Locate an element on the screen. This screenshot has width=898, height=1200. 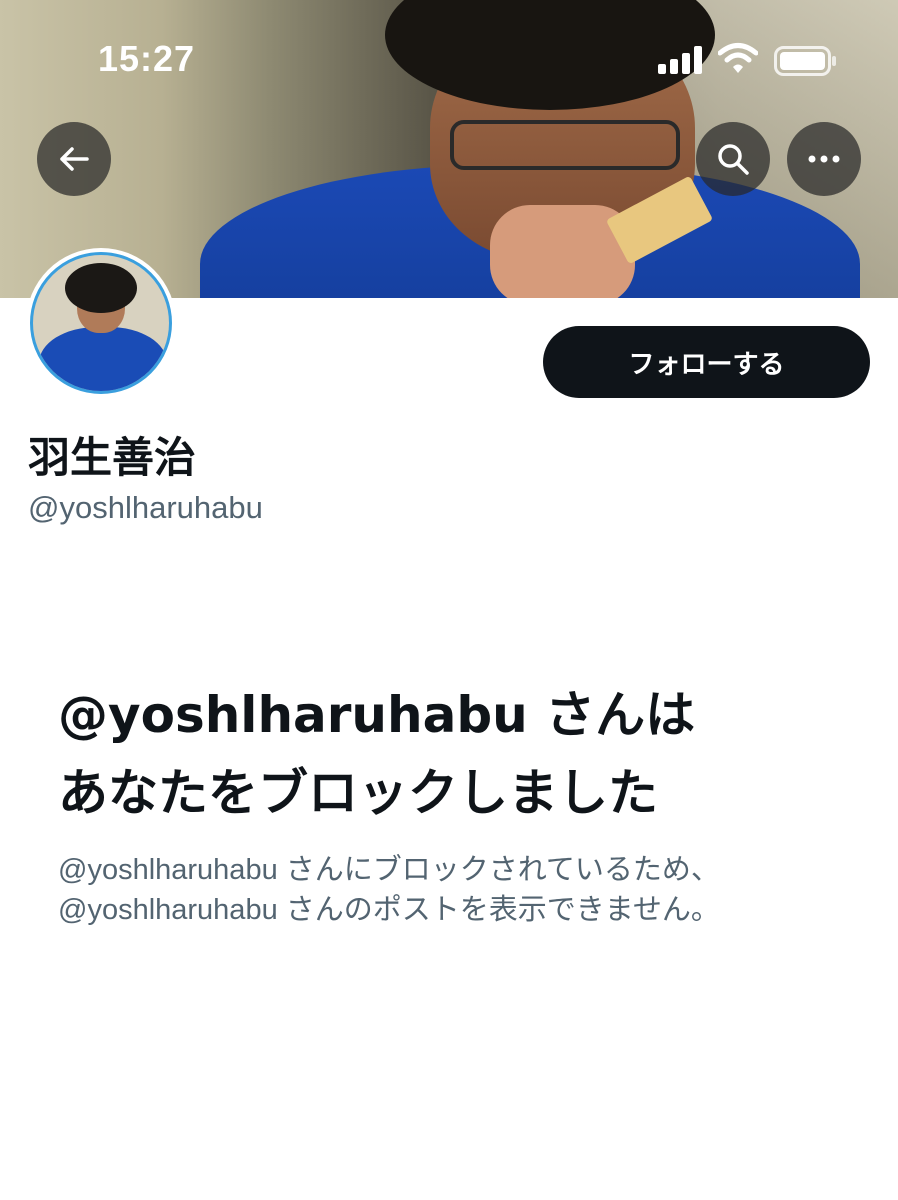
back-button is located at coordinates (74, 159).